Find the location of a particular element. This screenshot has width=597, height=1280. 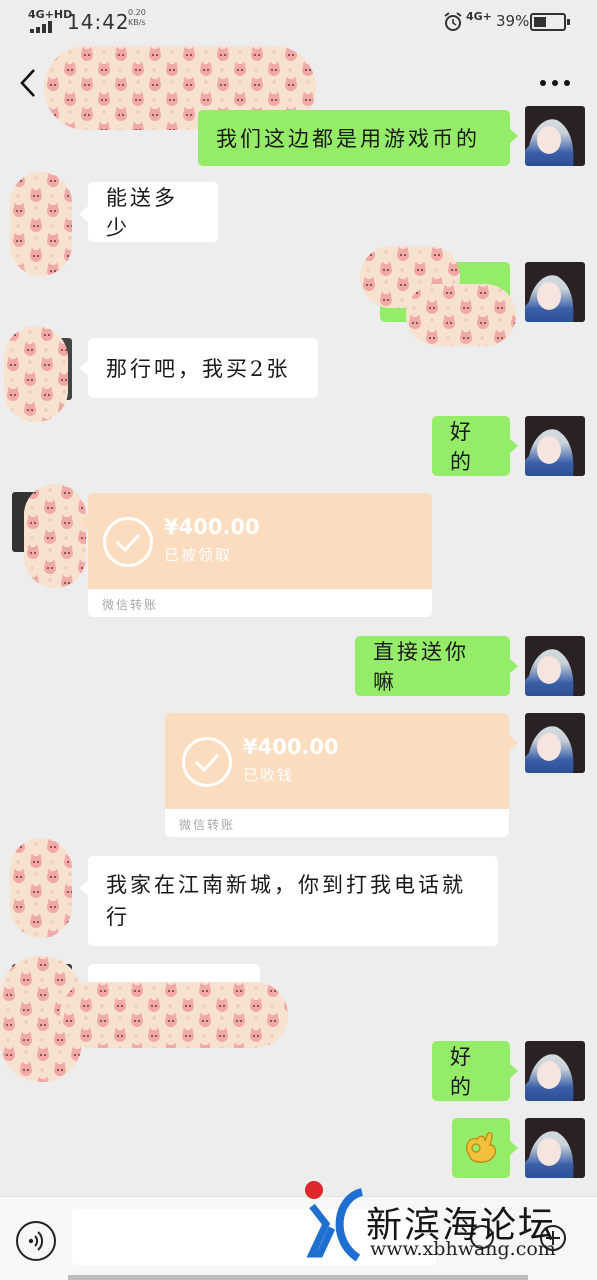

signal-icon is located at coordinates (41, 27).